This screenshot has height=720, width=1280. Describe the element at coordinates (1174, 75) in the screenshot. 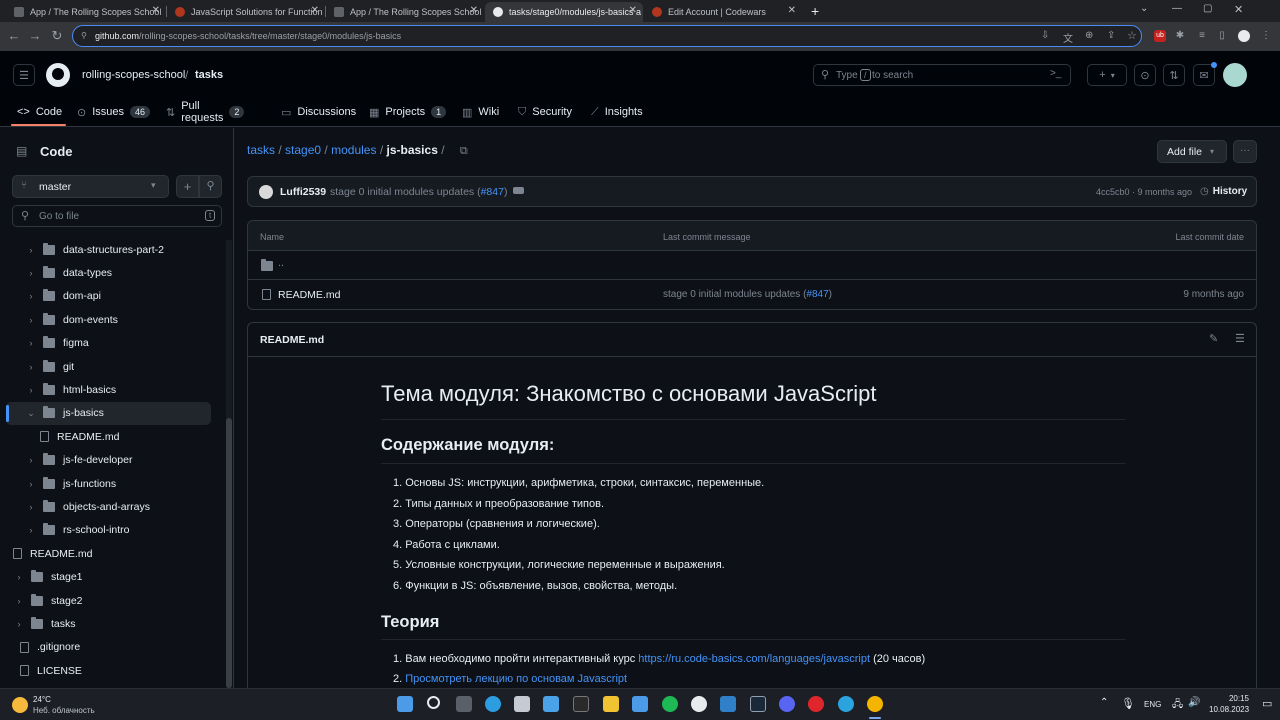

I see `pull-requests-icon: ⇅` at that location.